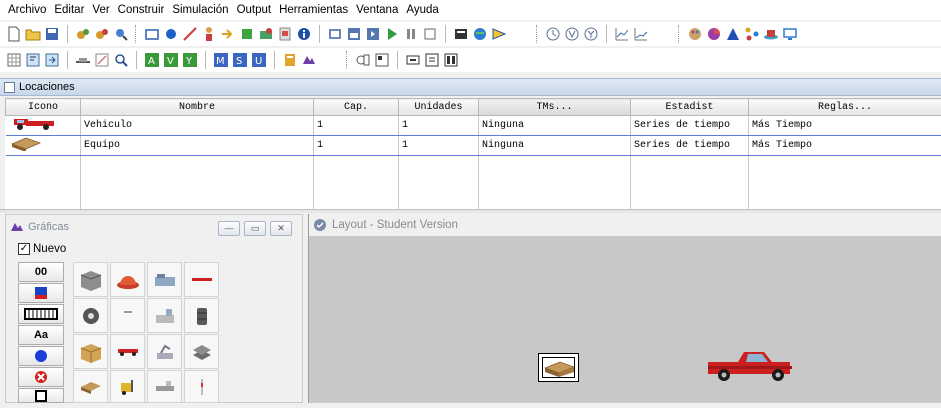  What do you see at coordinates (335, 34) in the screenshot?
I see `view-icon` at bounding box center [335, 34].